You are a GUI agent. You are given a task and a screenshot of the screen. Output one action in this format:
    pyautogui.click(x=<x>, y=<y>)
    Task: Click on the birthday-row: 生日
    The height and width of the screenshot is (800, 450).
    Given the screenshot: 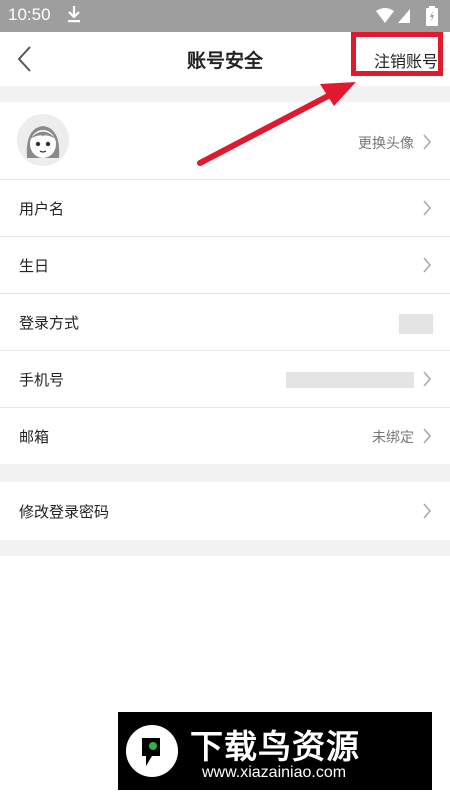 What is the action you would take?
    pyautogui.click(x=225, y=265)
    